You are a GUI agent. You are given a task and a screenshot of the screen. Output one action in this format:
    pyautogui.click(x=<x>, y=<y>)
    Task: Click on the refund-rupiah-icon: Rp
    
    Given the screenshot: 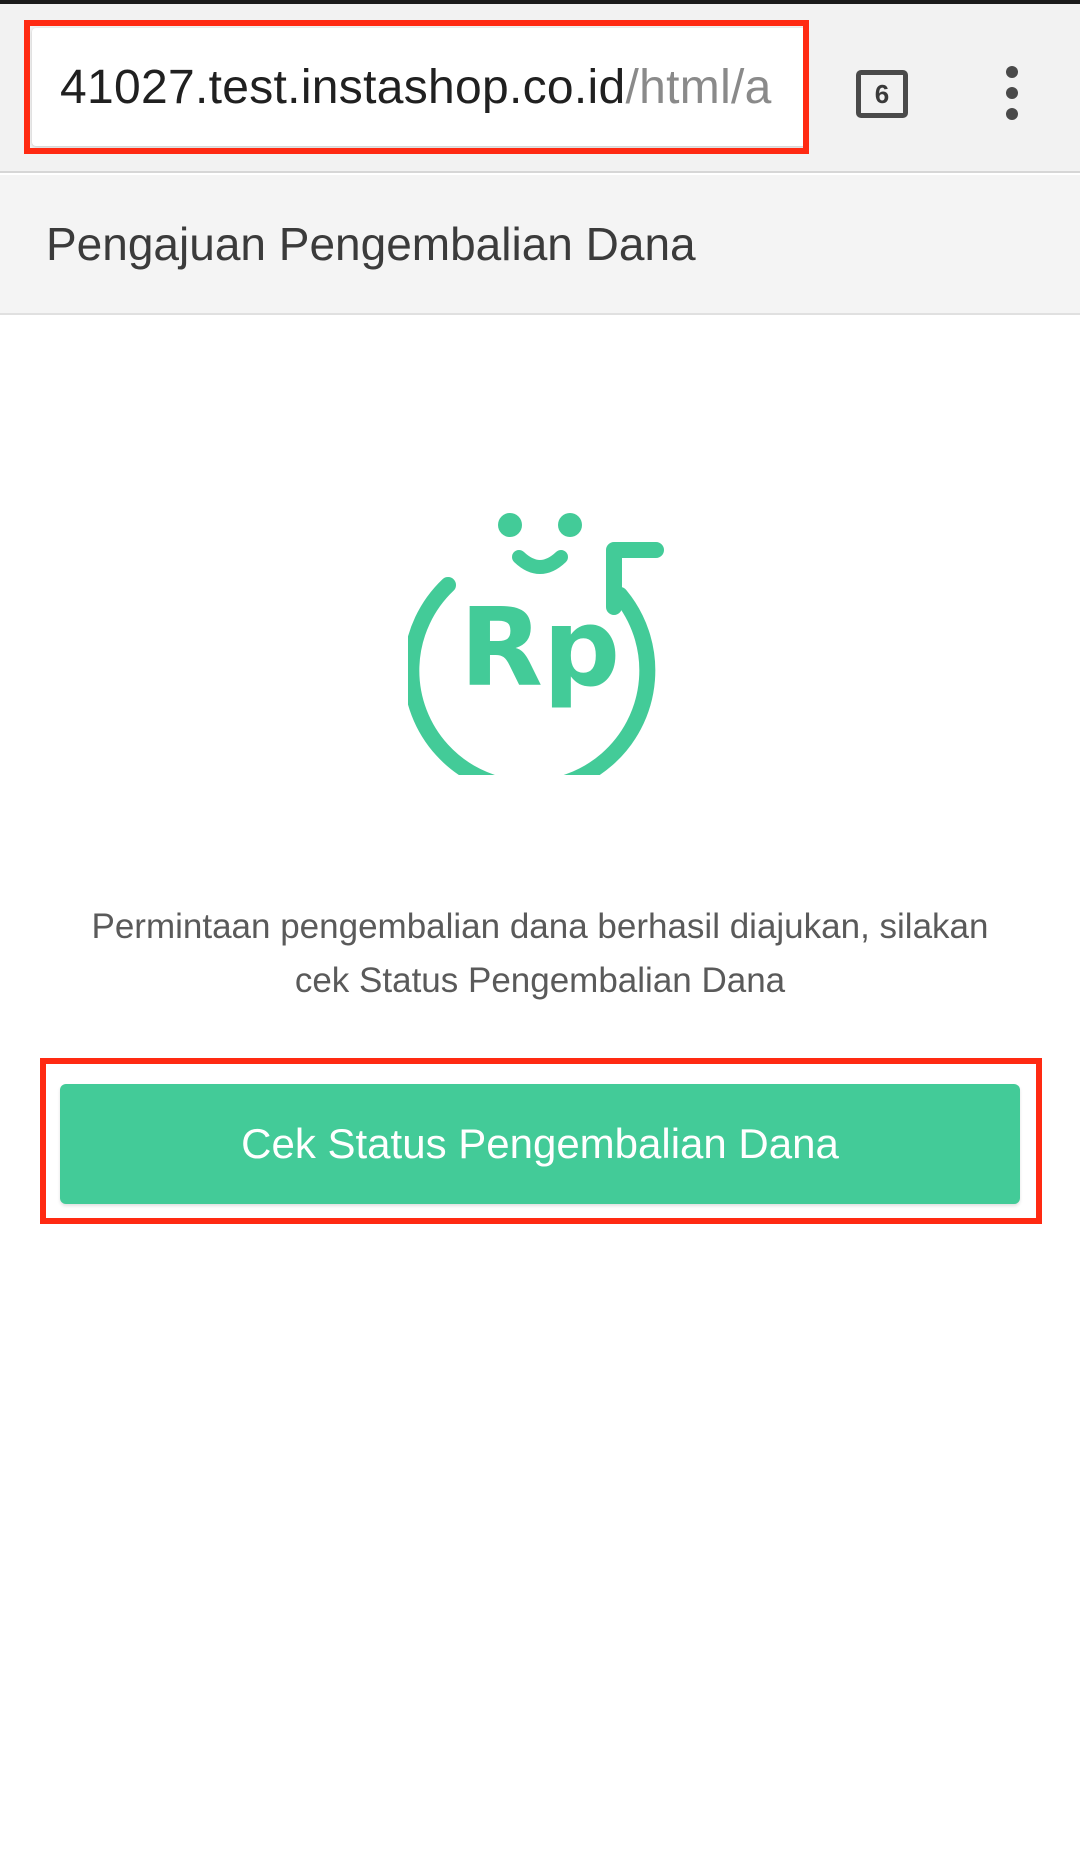 What is the action you would take?
    pyautogui.click(x=536, y=644)
    